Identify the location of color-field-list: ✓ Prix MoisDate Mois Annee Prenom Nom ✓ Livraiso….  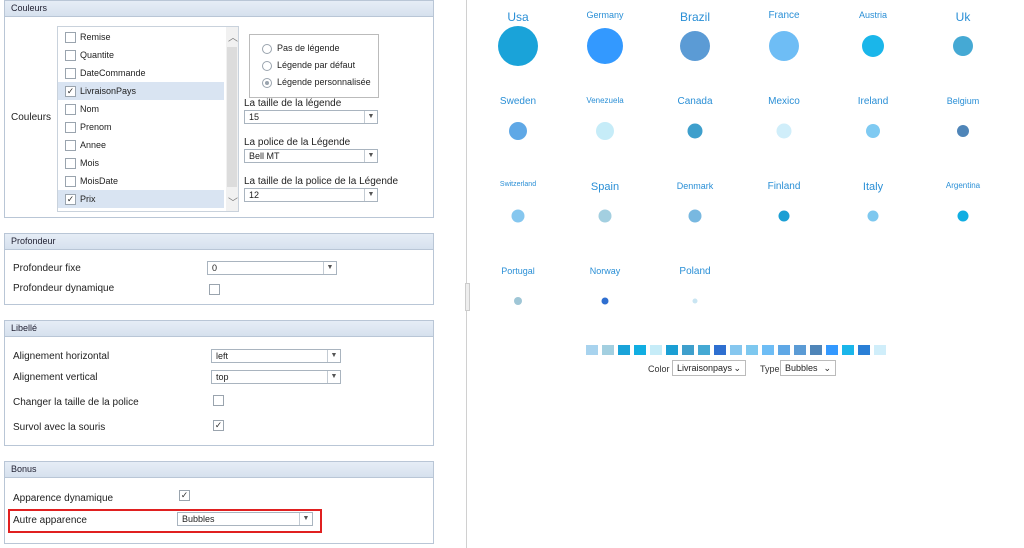
(148, 119).